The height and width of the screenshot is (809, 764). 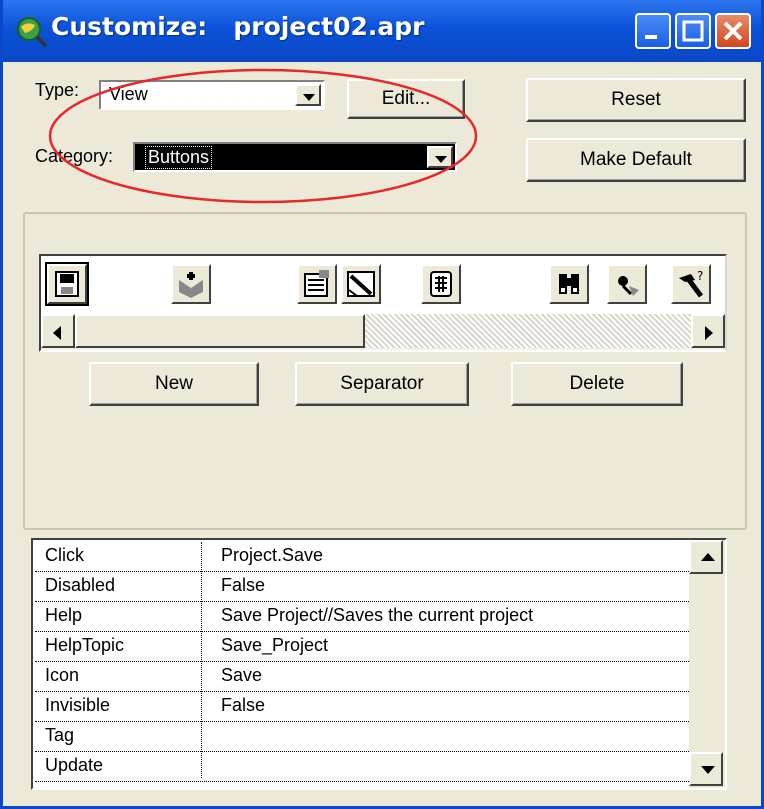 I want to click on annotation-ellipse, so click(x=263, y=136).